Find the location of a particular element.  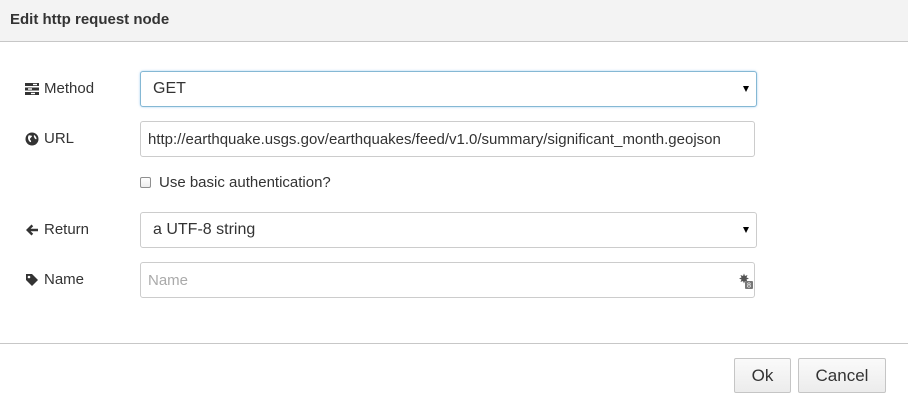

url-label: URL is located at coordinates (49, 138).